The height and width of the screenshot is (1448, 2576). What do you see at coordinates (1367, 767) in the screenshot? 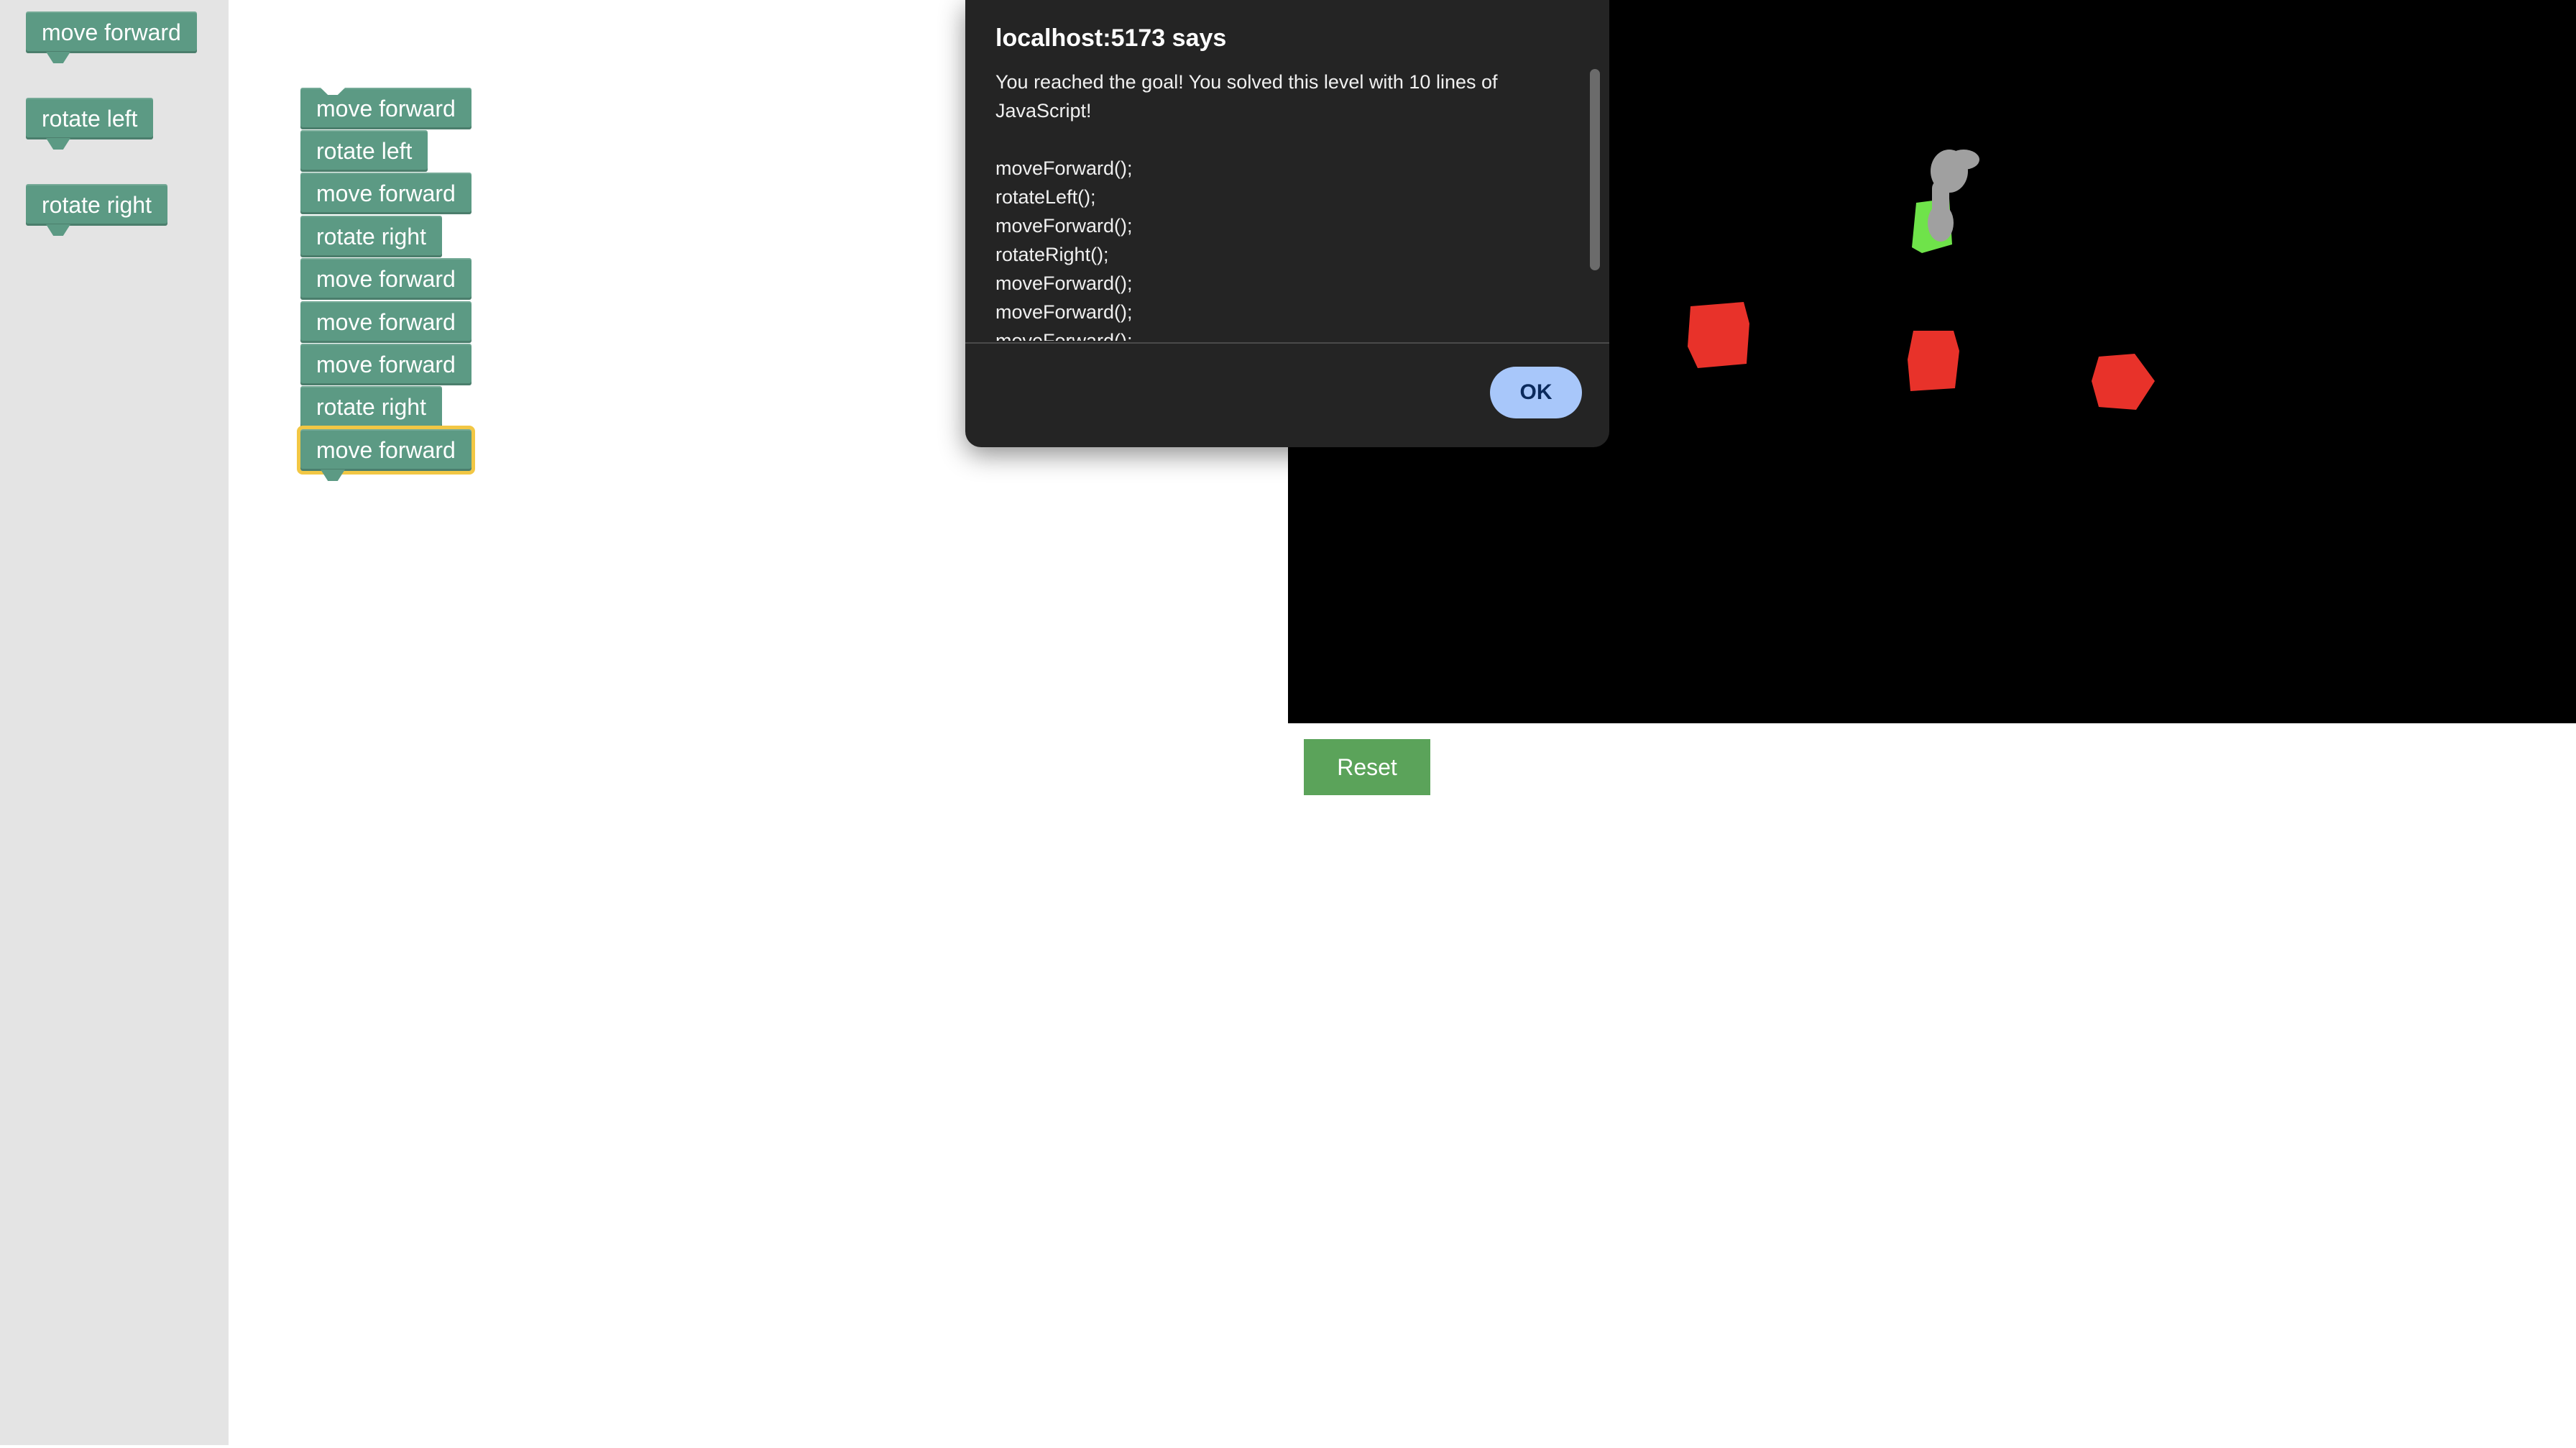
I see `reset-button: Reset` at bounding box center [1367, 767].